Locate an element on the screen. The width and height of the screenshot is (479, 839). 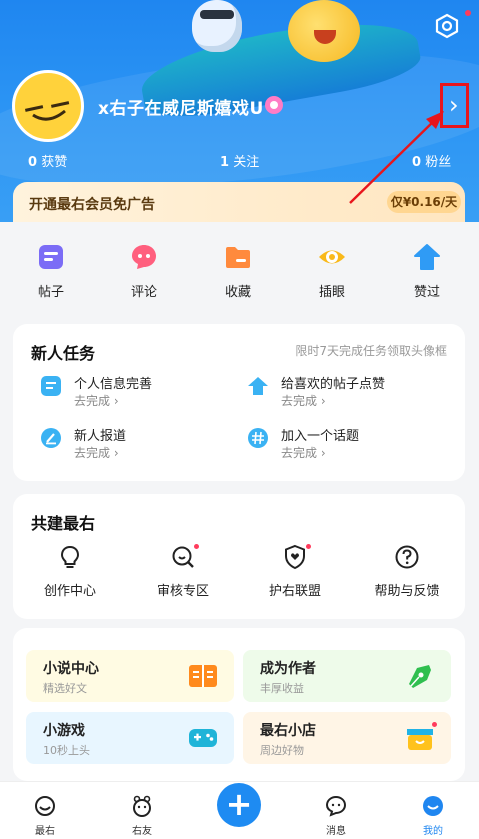
username: x右子在威尼斯嬉戏U is located at coordinates (181, 106).